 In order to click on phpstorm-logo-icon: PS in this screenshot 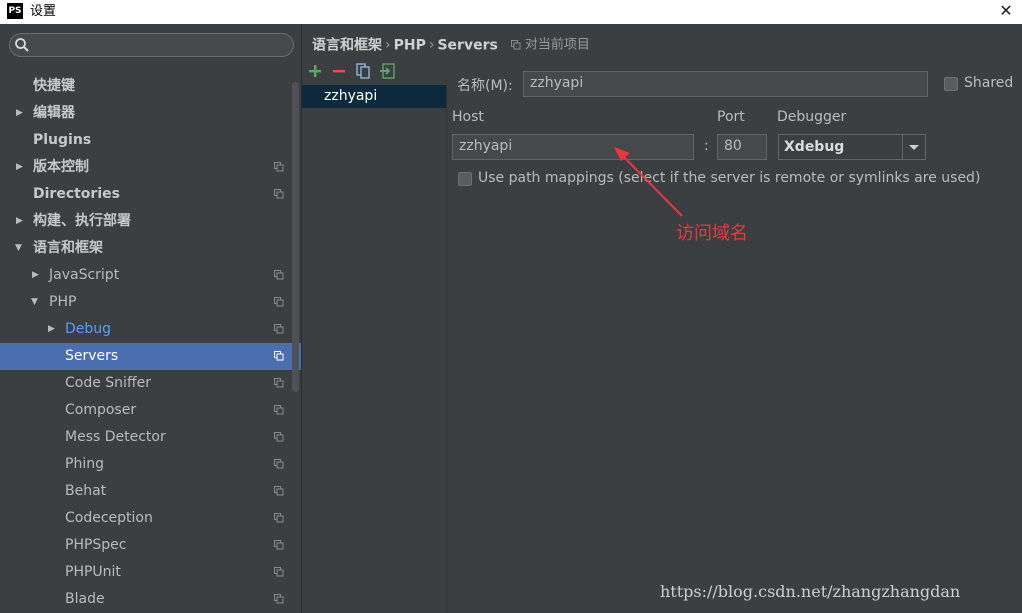, I will do `click(15, 11)`.